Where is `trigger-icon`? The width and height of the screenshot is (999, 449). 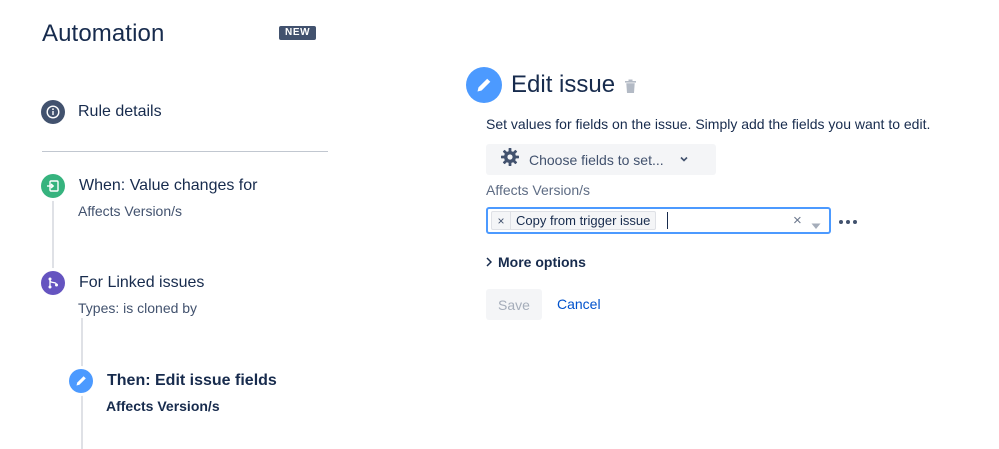
trigger-icon is located at coordinates (53, 186).